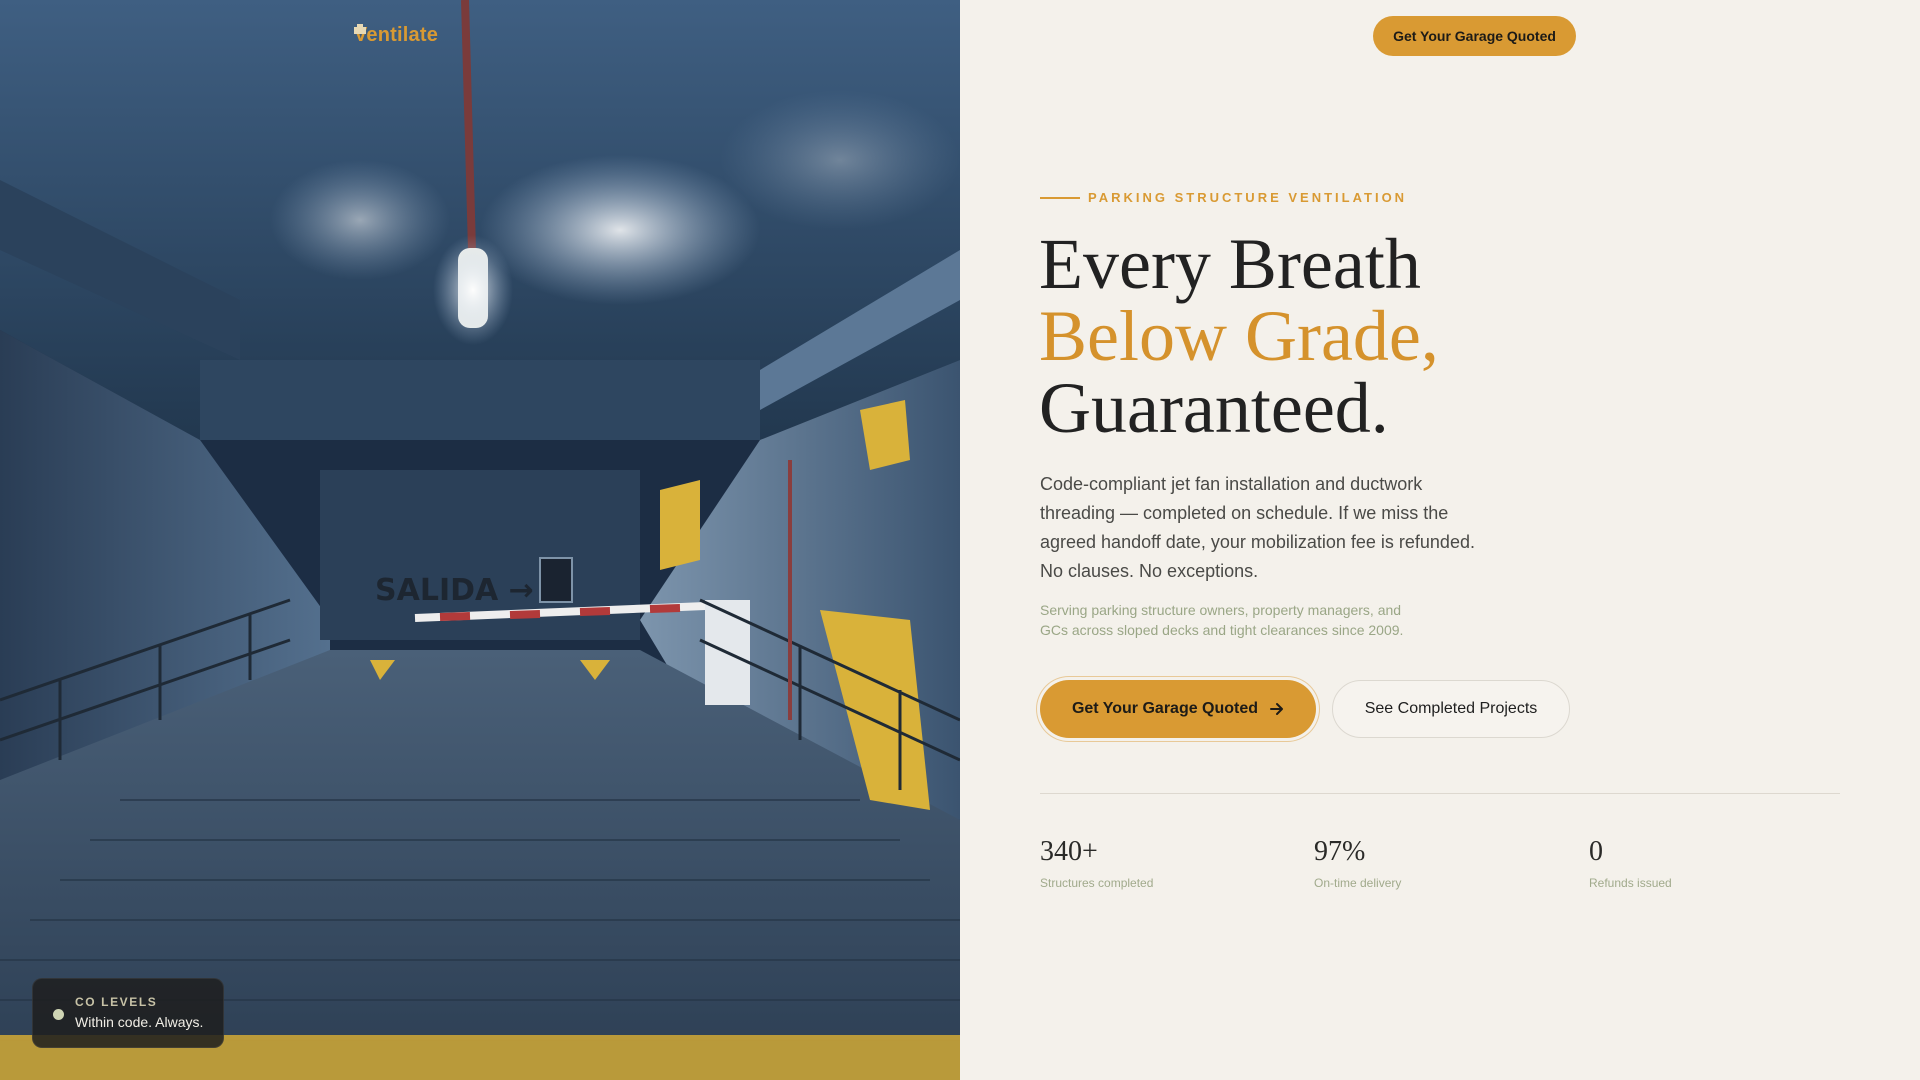 Image resolution: width=1920 pixels, height=1080 pixels. Describe the element at coordinates (1277, 709) in the screenshot. I see `arrow-right-icon` at that location.